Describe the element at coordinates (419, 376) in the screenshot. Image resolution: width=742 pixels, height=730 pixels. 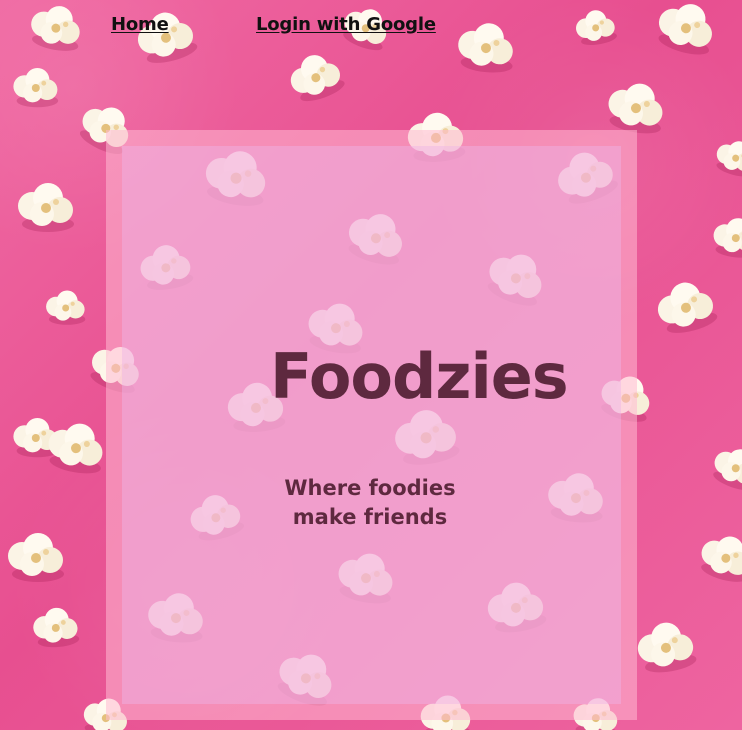
I see `brand-title: Foodzies` at that location.